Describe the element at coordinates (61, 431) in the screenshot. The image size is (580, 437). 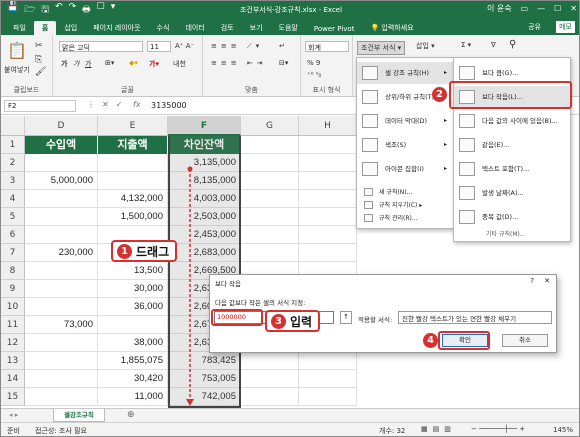
I see `accessibility-status: 접근성: 조사 필요` at that location.